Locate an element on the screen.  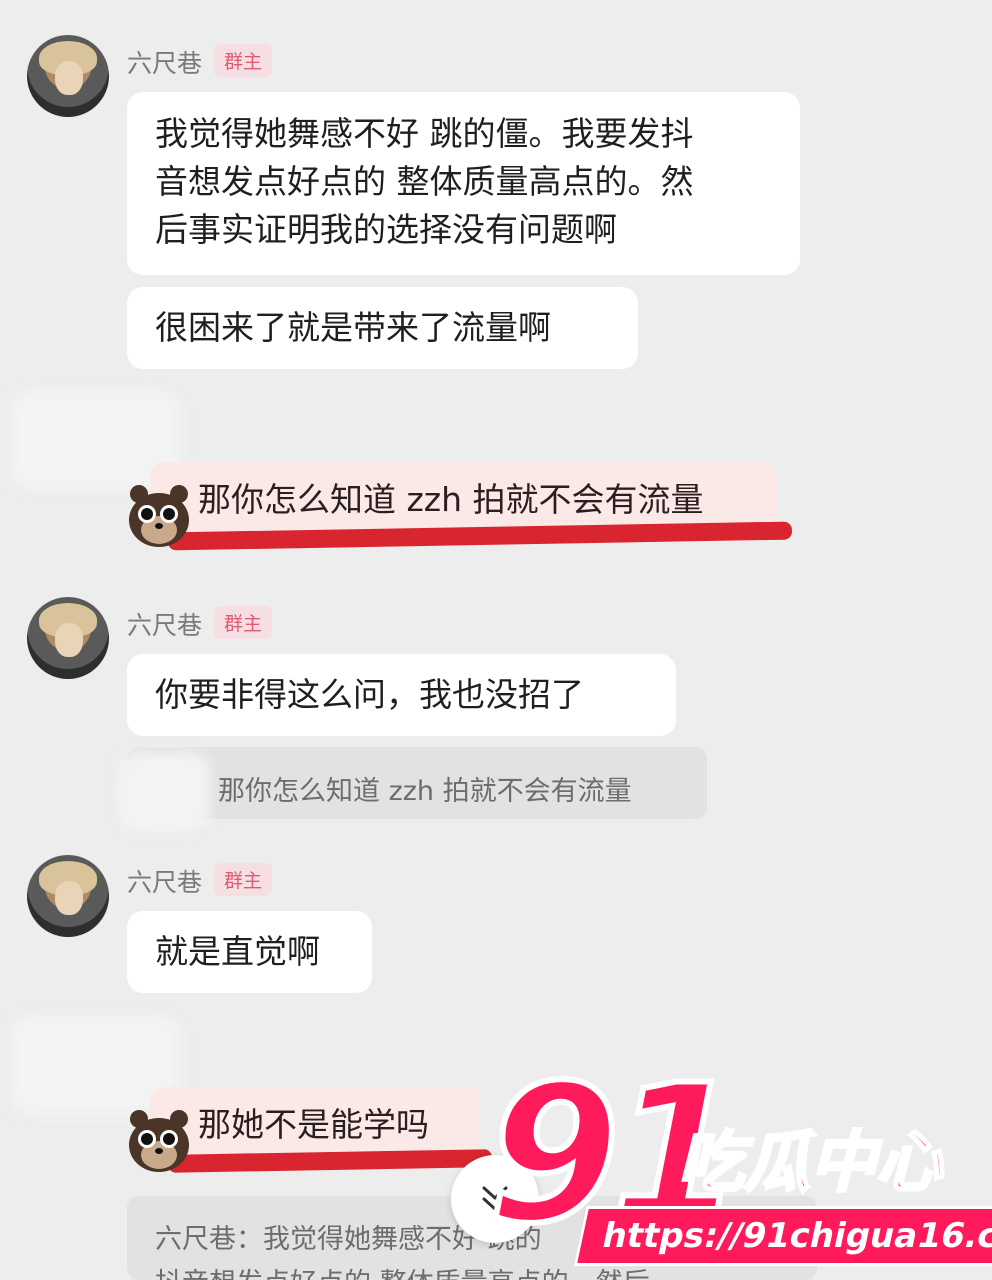
watermark-url: https://91chigua16.com is located at coordinates (782, 1236).